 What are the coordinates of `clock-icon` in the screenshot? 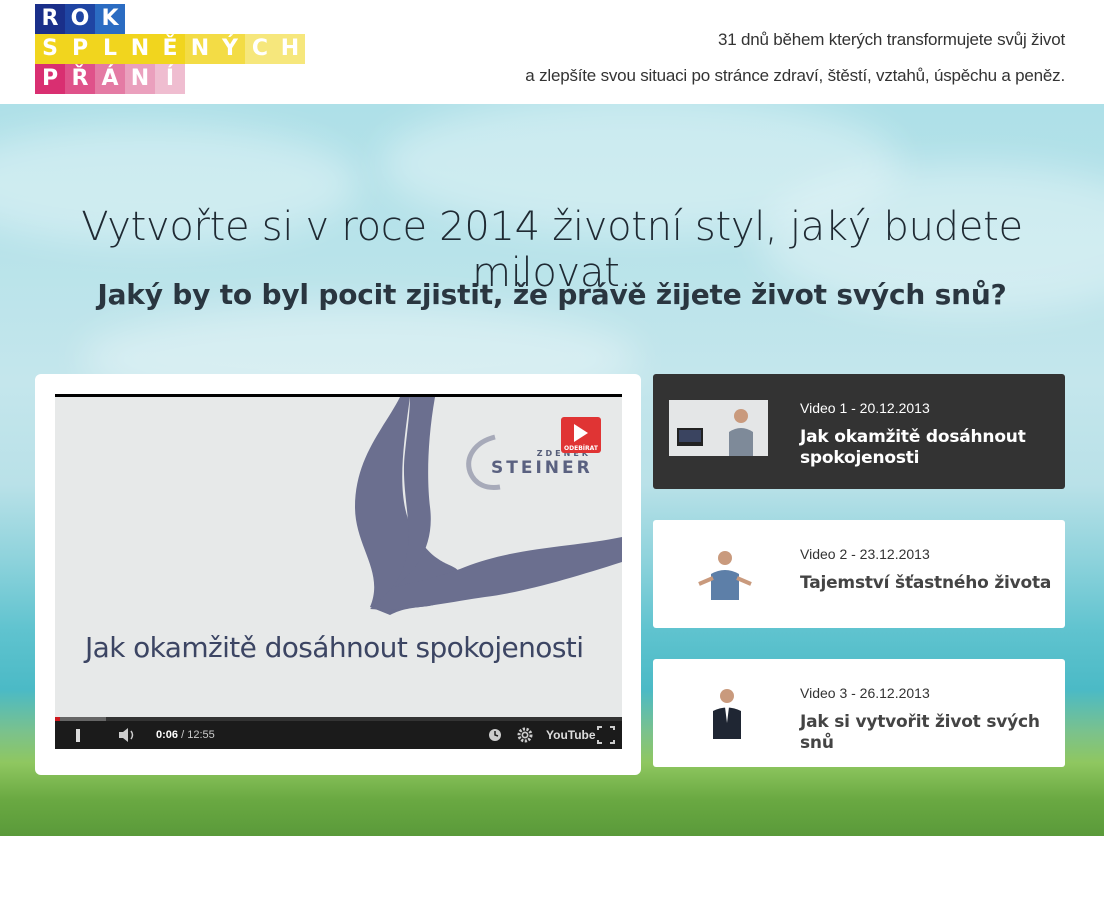 It's located at (495, 735).